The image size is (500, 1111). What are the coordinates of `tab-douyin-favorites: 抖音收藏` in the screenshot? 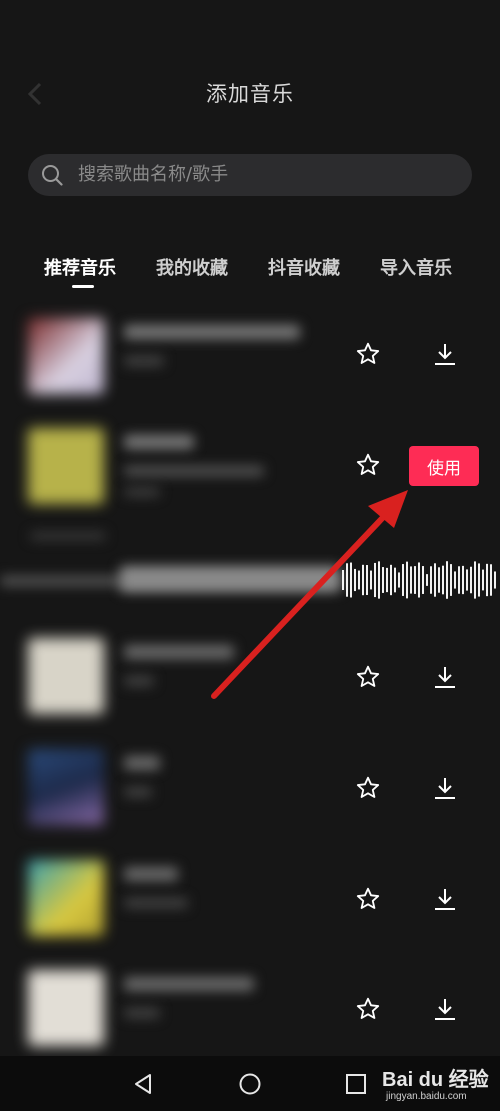 It's located at (304, 267).